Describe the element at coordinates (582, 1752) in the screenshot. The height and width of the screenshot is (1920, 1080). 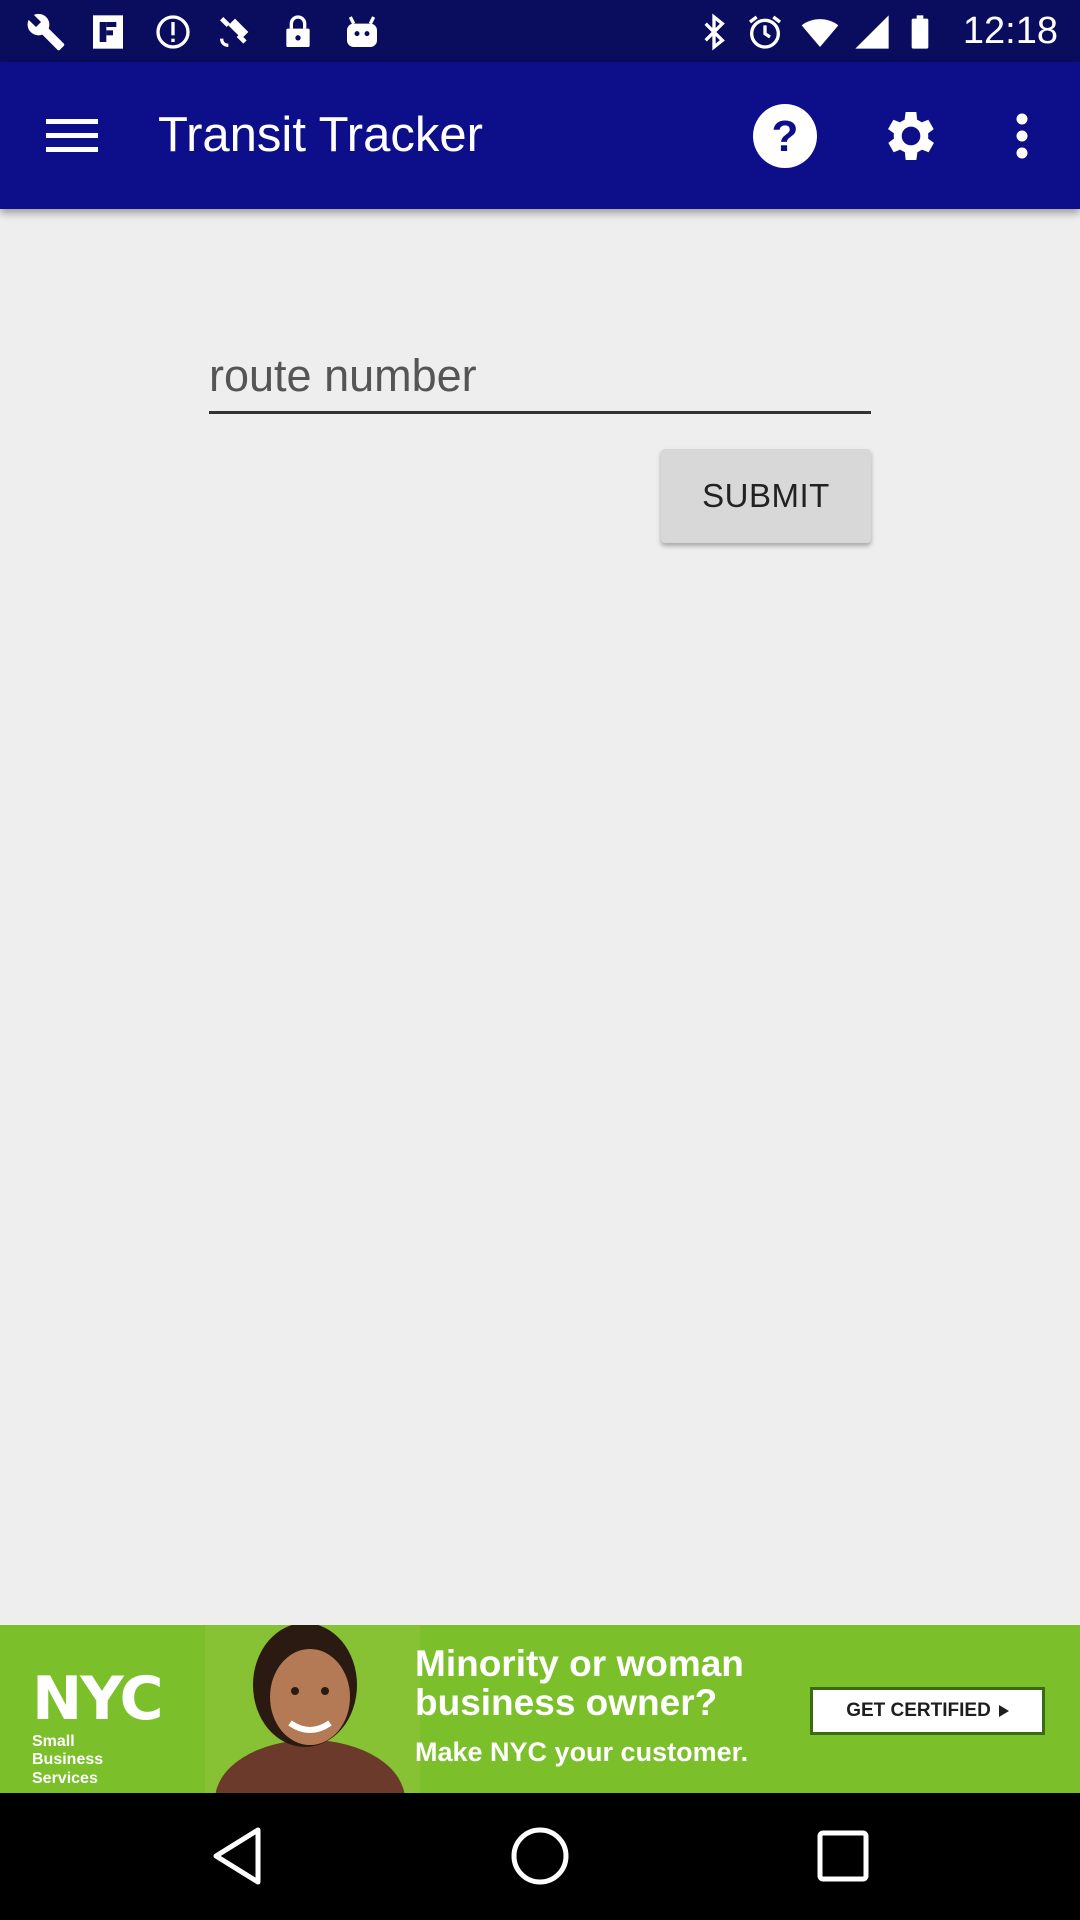
I see `ad-subline: Make NYC your customer.` at that location.